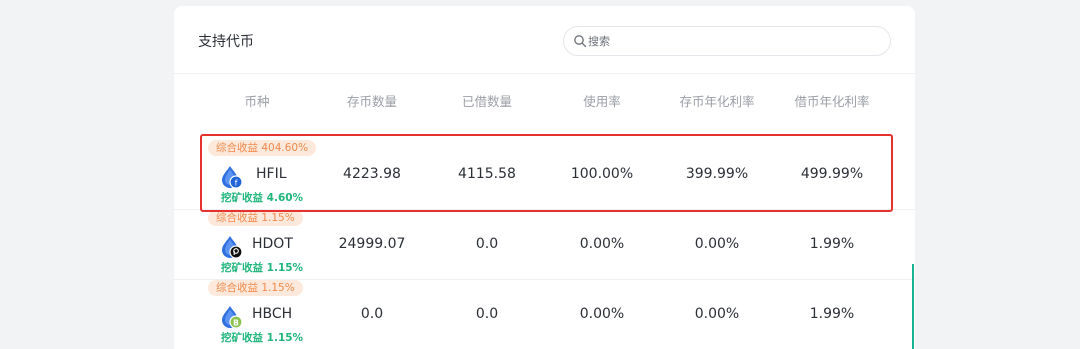 Image resolution: width=1080 pixels, height=349 pixels. Describe the element at coordinates (272, 244) in the screenshot. I see `coin-name: HDOT` at that location.